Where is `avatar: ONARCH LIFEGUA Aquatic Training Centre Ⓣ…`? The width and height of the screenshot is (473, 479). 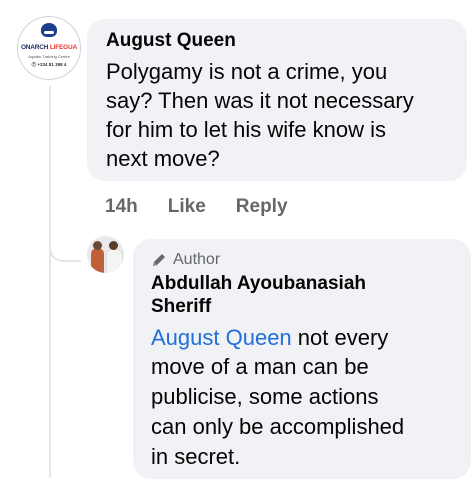 avatar: ONARCH LIFEGUA Aquatic Training Centre Ⓣ… is located at coordinates (49, 48).